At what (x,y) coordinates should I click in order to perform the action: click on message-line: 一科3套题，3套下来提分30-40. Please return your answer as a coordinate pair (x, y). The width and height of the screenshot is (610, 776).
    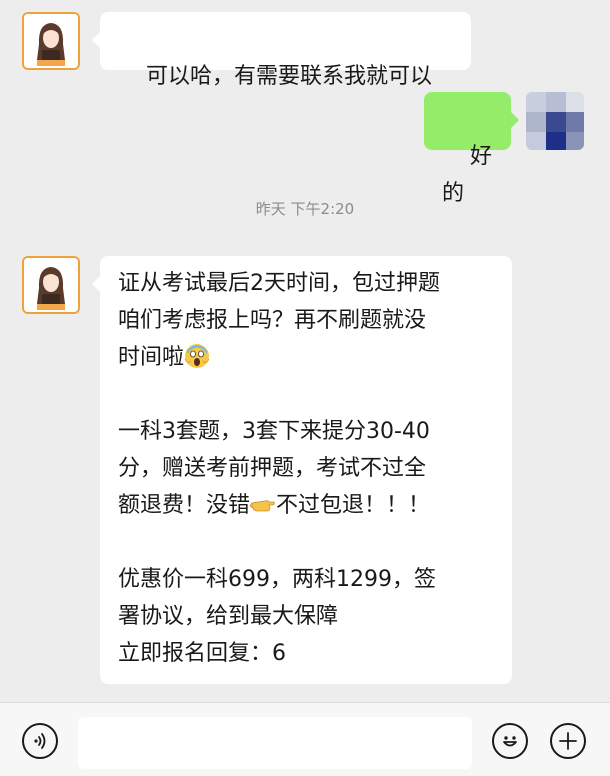
    Looking at the image, I should click on (274, 431).